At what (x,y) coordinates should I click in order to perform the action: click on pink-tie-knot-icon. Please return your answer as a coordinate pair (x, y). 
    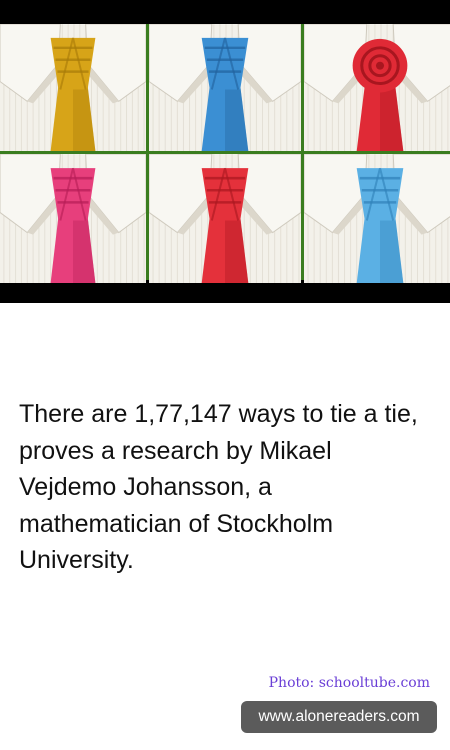
    Looking at the image, I should click on (73, 218).